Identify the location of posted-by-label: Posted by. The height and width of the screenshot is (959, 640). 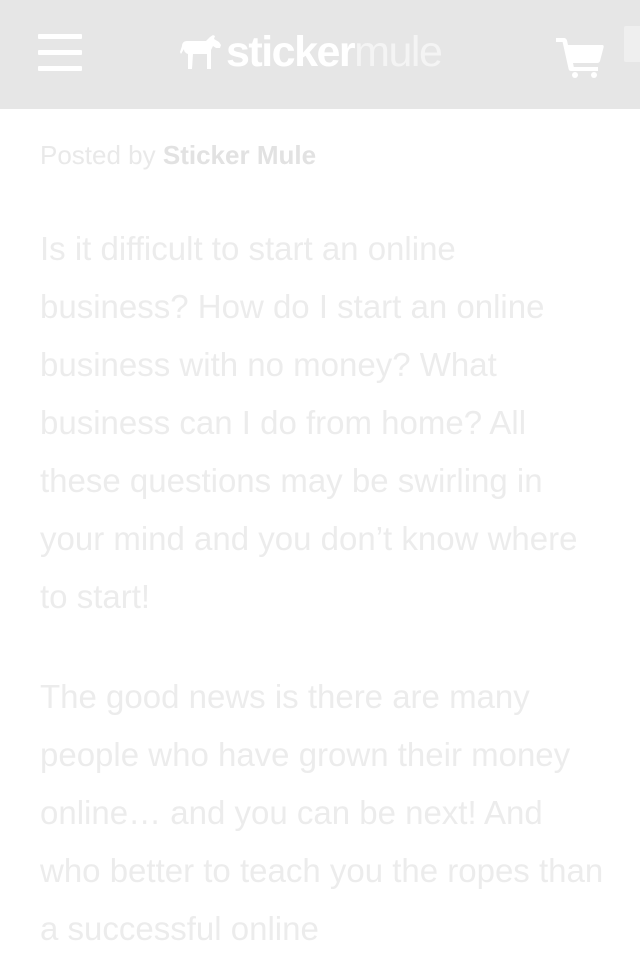
(98, 155).